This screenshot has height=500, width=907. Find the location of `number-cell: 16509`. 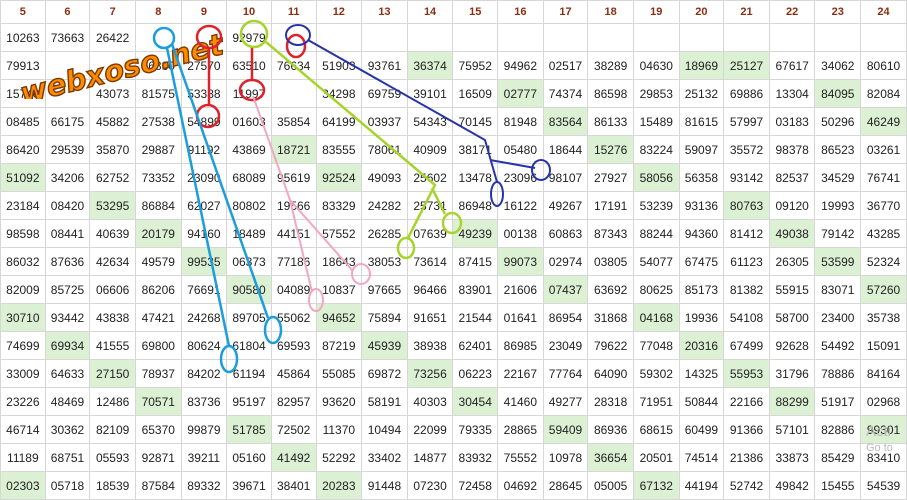

number-cell: 16509 is located at coordinates (475, 93).